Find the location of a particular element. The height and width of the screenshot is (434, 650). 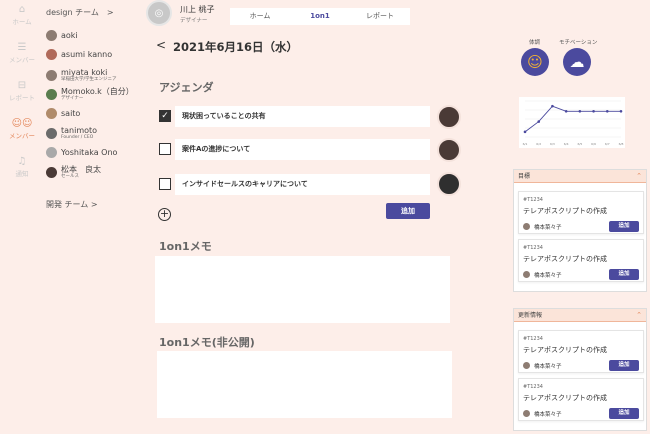

updates-card-header: 更新情報 ⌃ is located at coordinates (580, 315).